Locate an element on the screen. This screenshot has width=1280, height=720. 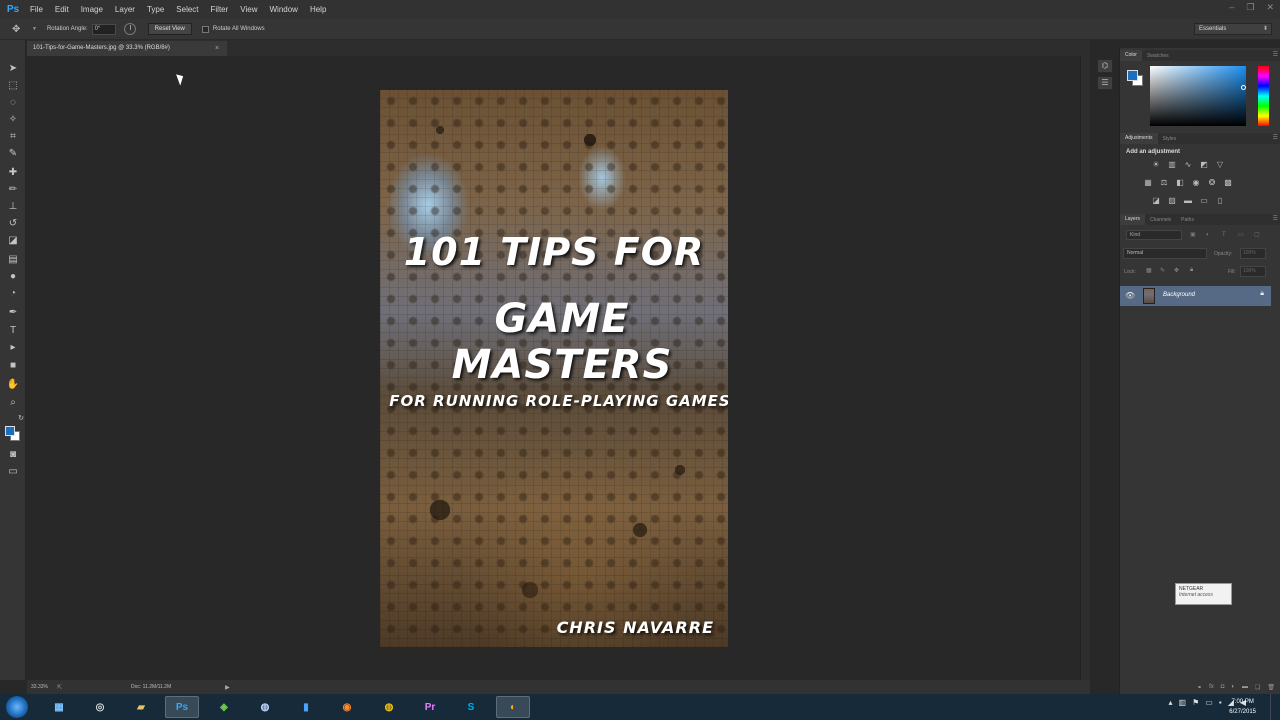
clock: 7:00 PM 6/27/2015 is located at coordinates (1242, 707).